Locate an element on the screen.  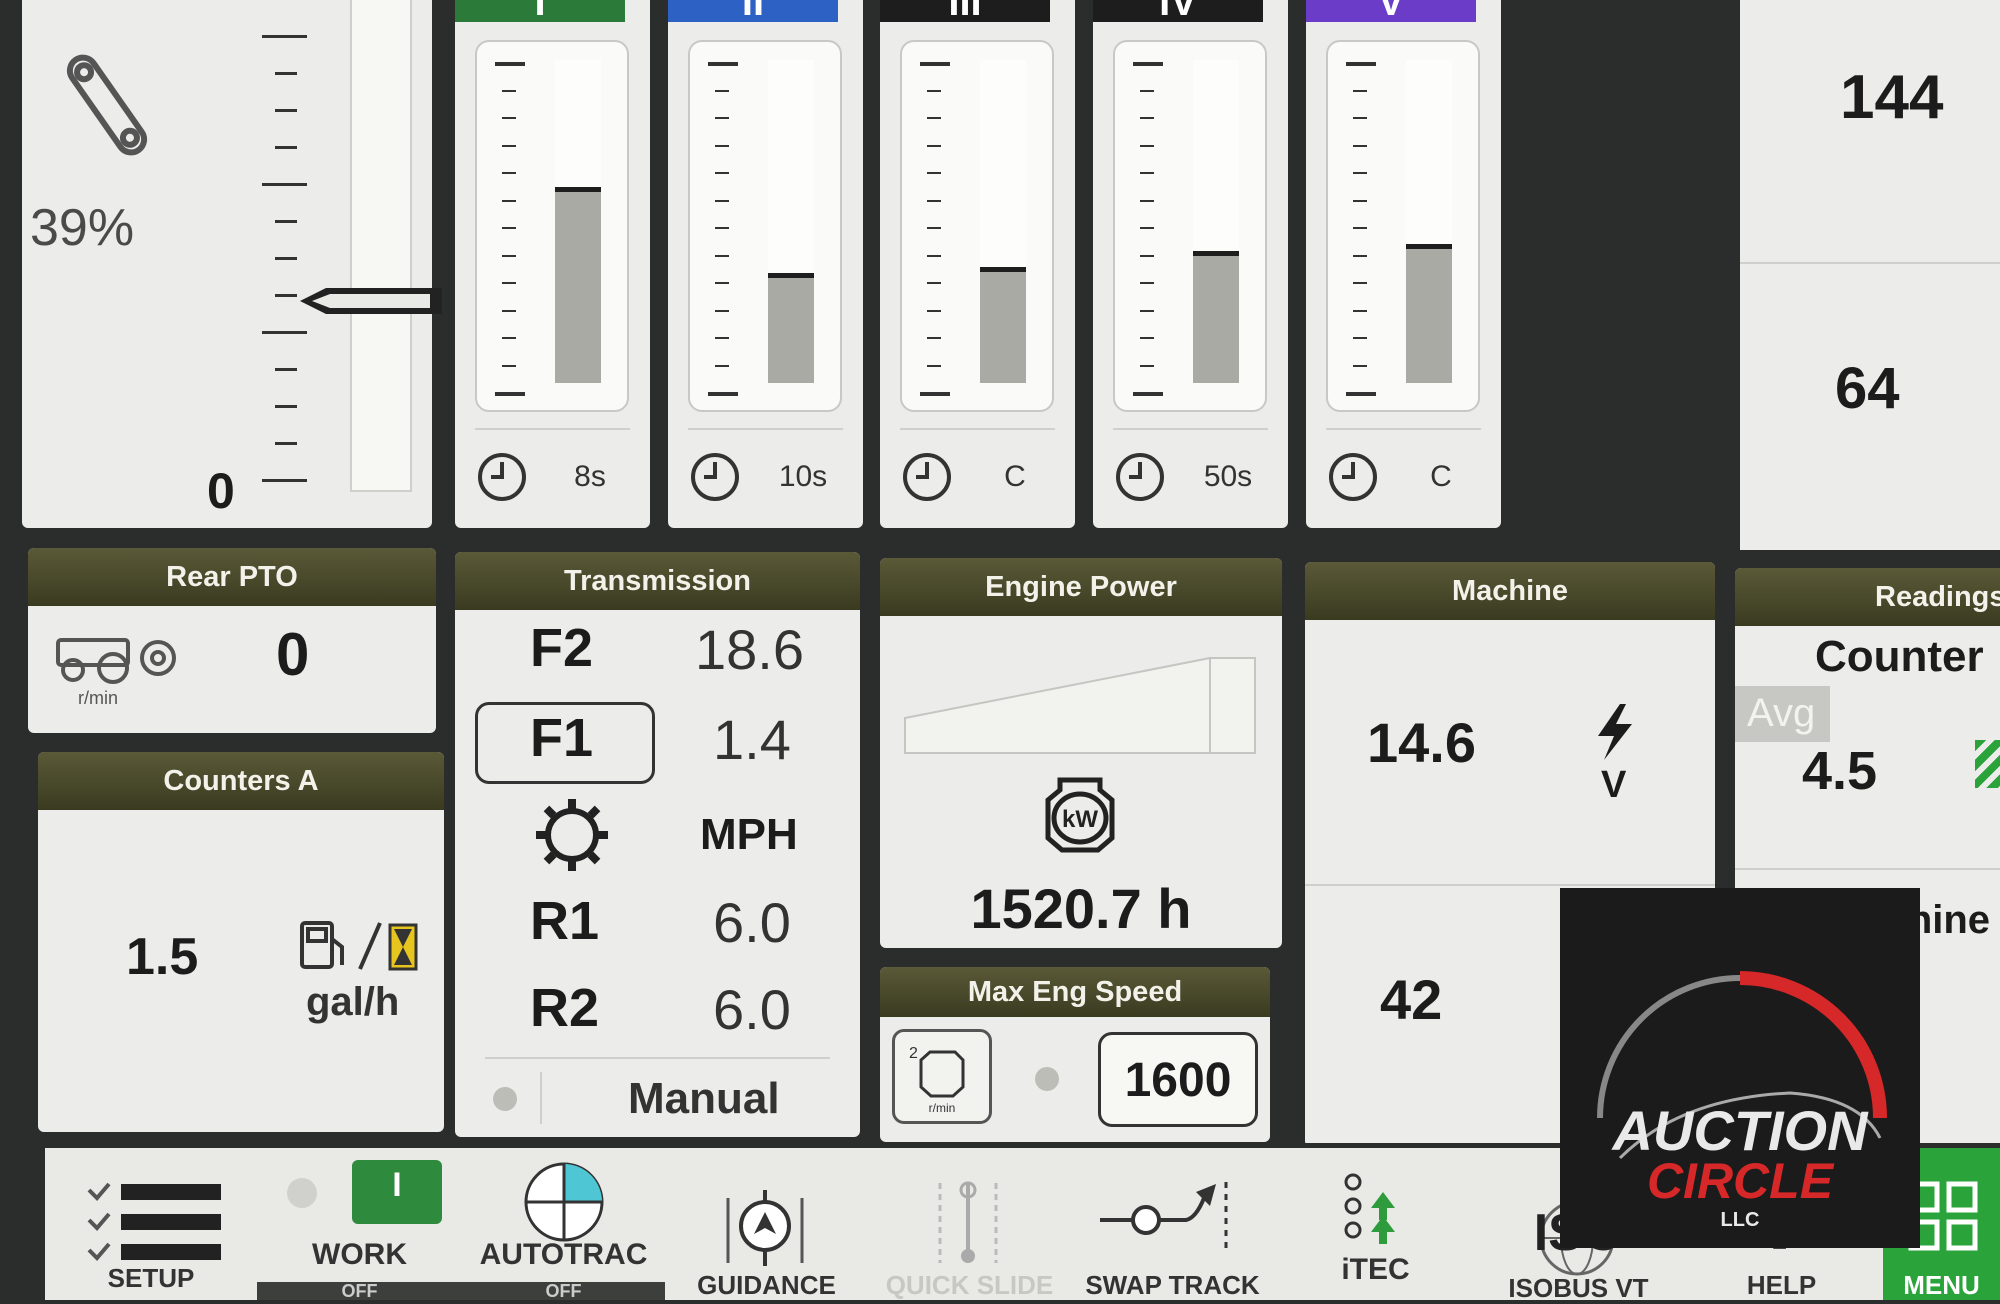
counters-a-panel: Counters A 1.5 gal/h is located at coordinates (241, 942).